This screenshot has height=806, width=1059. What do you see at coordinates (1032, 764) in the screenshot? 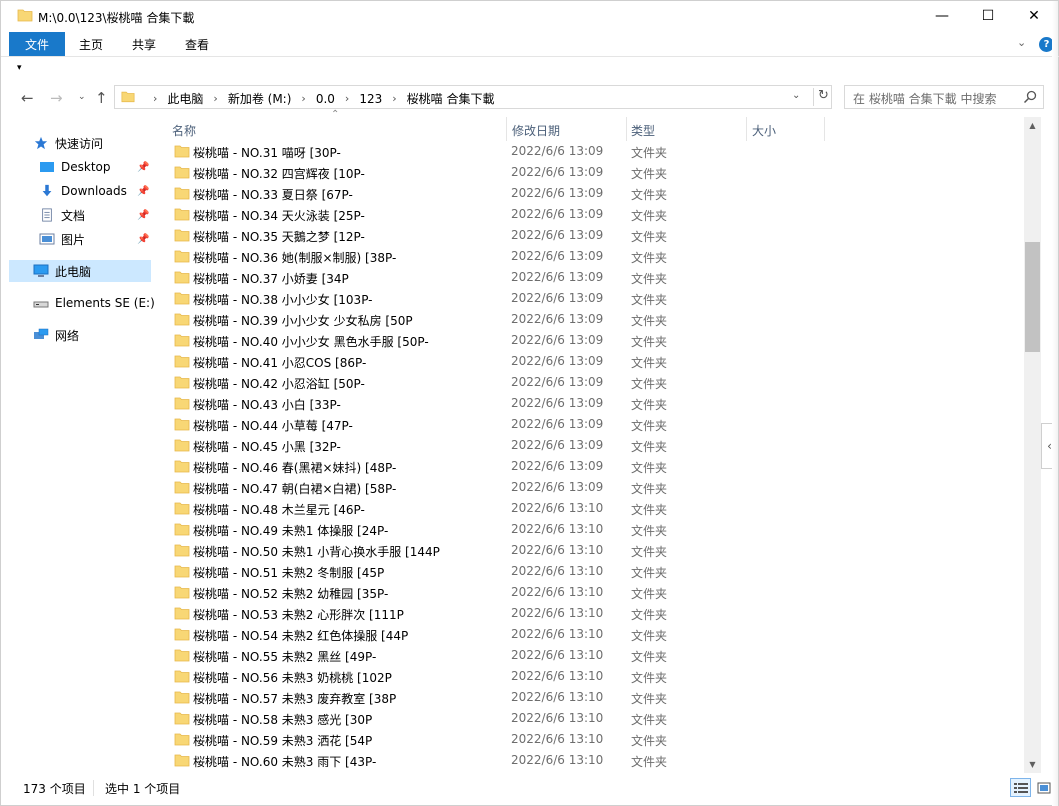
I see `scroll-down-icon: ▼` at bounding box center [1032, 764].